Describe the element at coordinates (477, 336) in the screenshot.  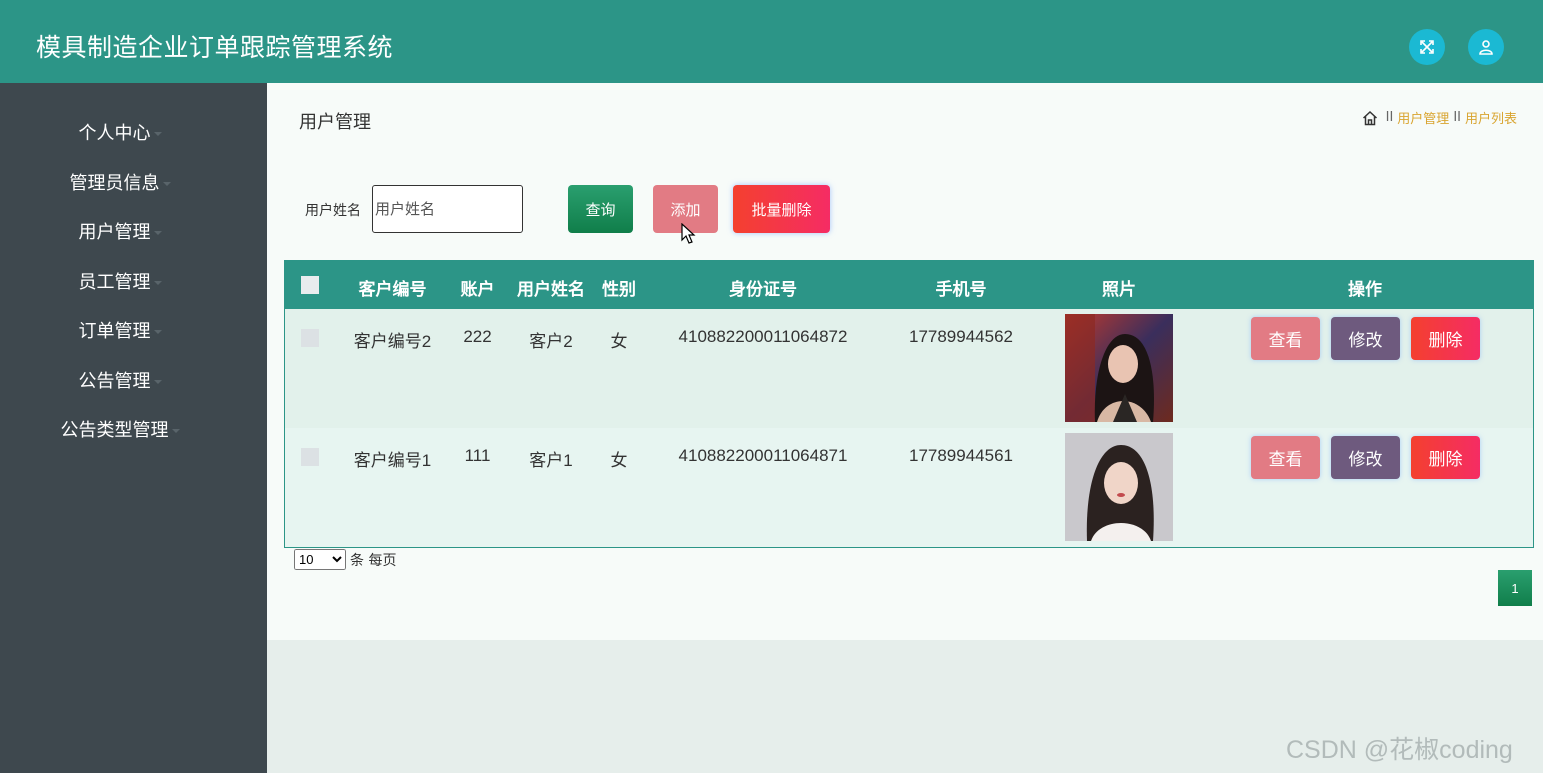
I see `cell-account: 222` at that location.